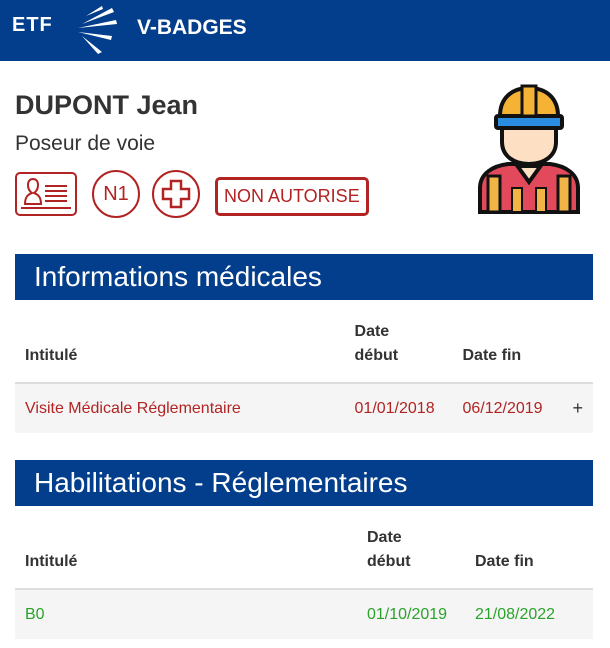  What do you see at coordinates (529, 614) in the screenshot?
I see `row-end: 21/08/2022` at bounding box center [529, 614].